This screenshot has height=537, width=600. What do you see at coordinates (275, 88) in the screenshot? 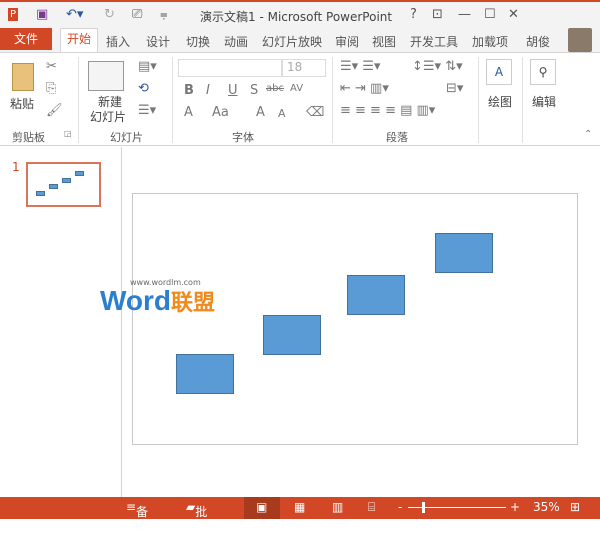
I see `strikethrough-button: abc` at bounding box center [275, 88].